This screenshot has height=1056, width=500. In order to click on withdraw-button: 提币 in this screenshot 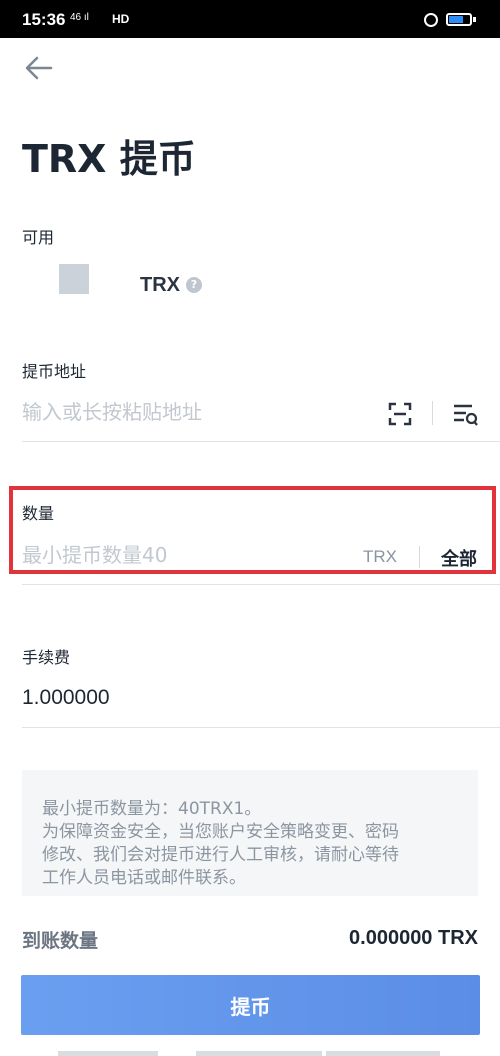, I will do `click(250, 1005)`.